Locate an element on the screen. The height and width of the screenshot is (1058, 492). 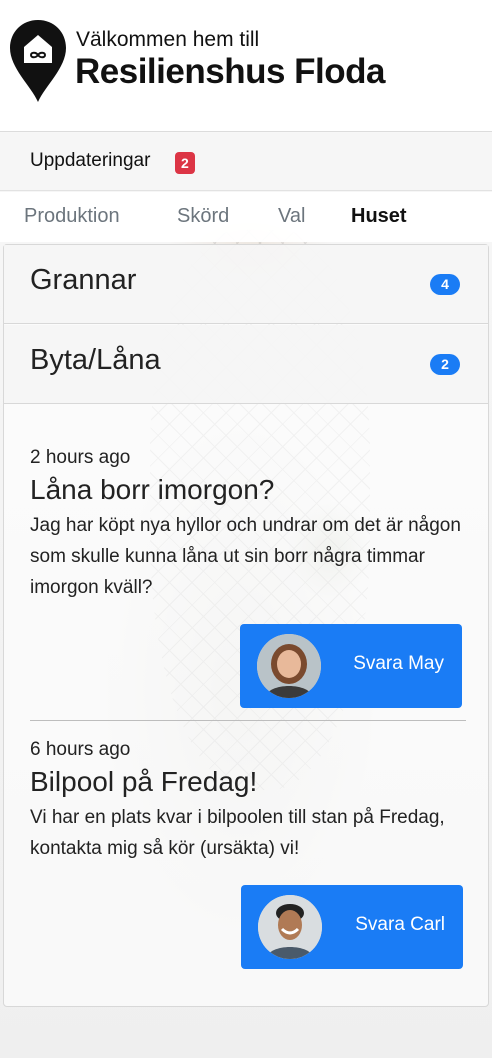
woman-avatar-icon is located at coordinates (289, 666).